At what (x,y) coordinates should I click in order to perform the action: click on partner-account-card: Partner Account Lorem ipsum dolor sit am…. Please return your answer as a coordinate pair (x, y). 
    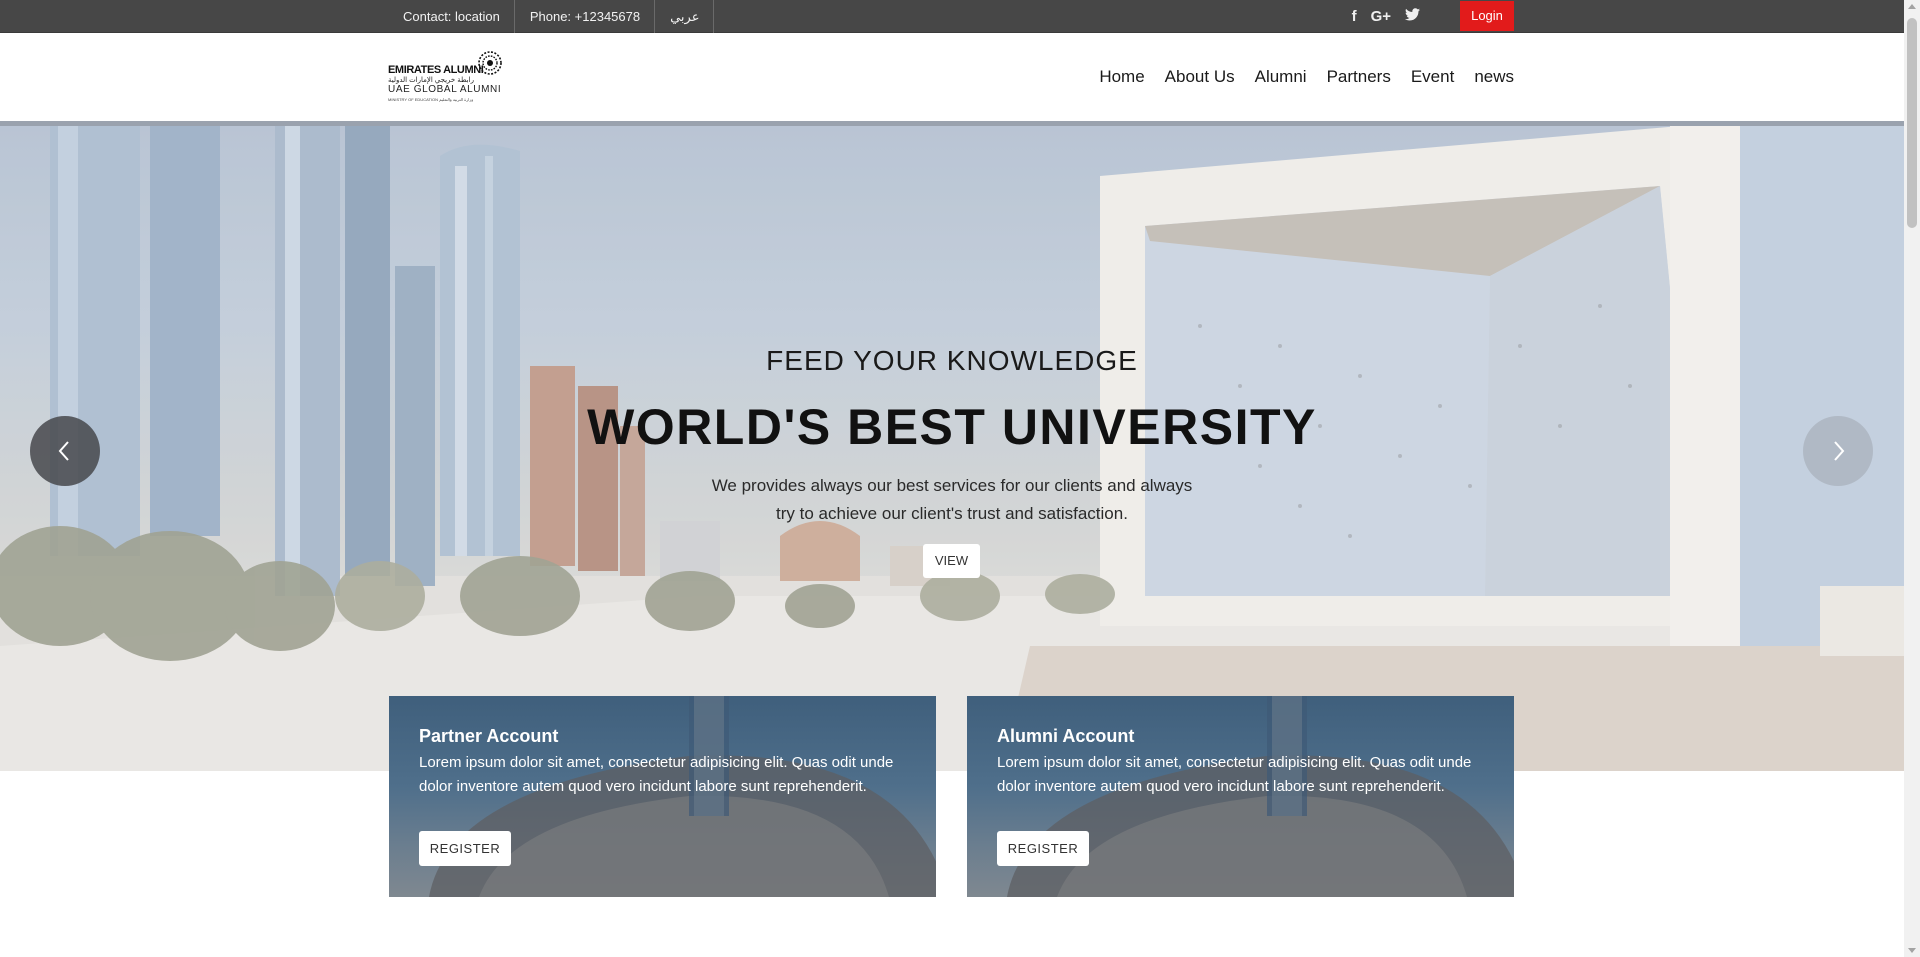
    Looking at the image, I should click on (662, 796).